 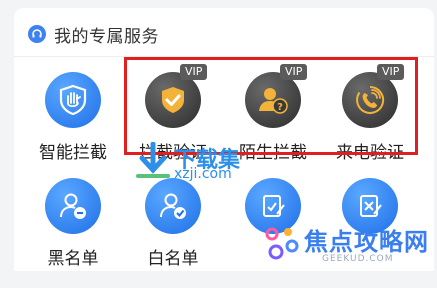 I want to click on watermark-url: xzji.com, so click(x=203, y=174).